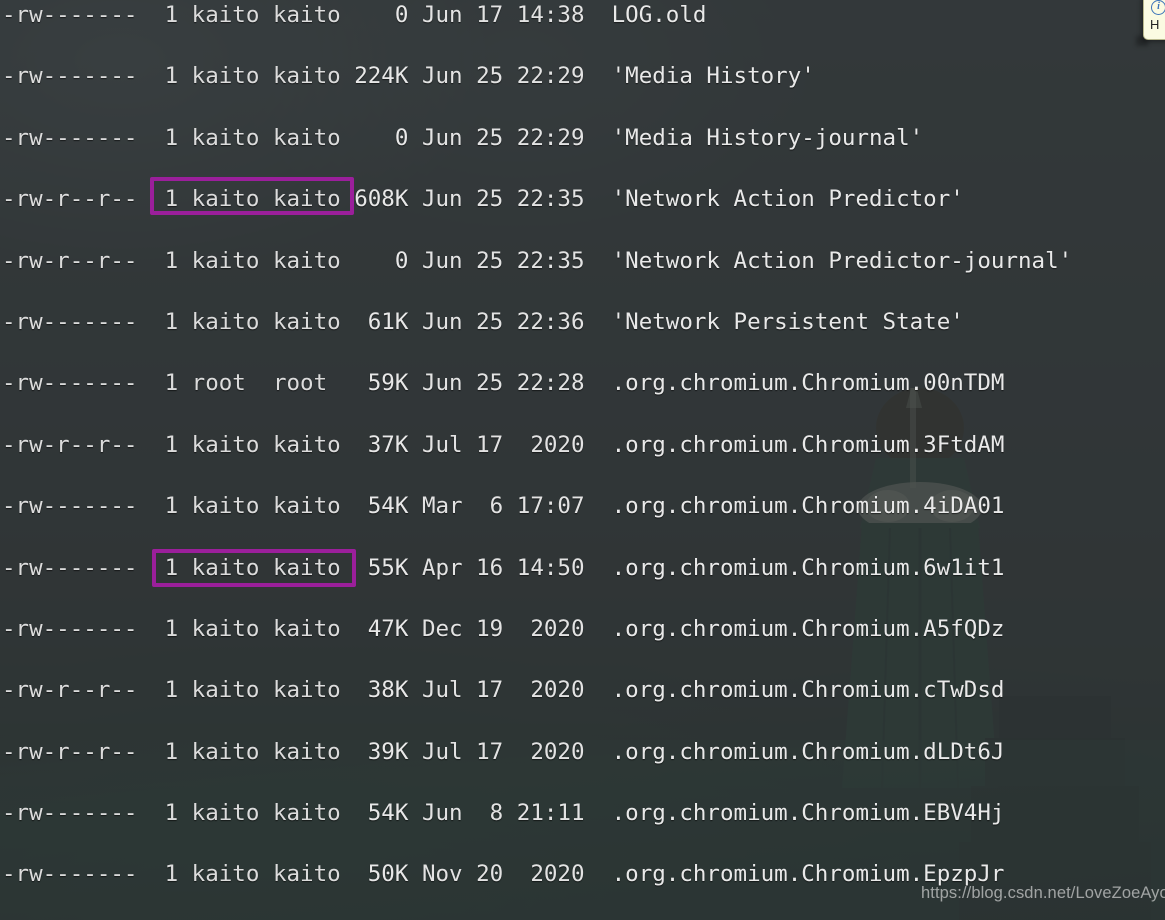 The height and width of the screenshot is (920, 1165). What do you see at coordinates (381, 383) in the screenshot?
I see `row-size: 59K` at bounding box center [381, 383].